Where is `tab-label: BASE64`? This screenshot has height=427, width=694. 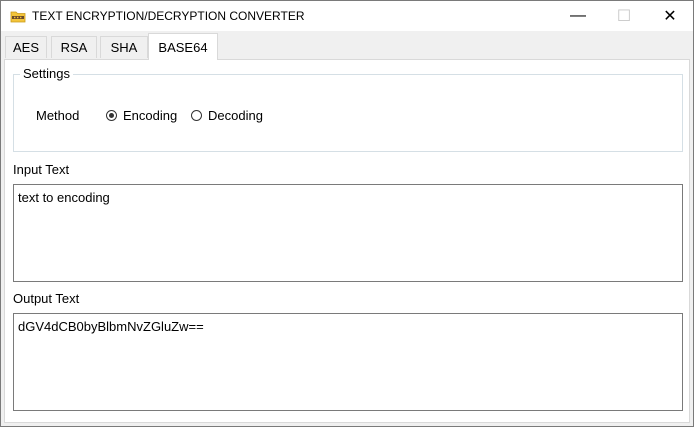
tab-label: BASE64 is located at coordinates (183, 47).